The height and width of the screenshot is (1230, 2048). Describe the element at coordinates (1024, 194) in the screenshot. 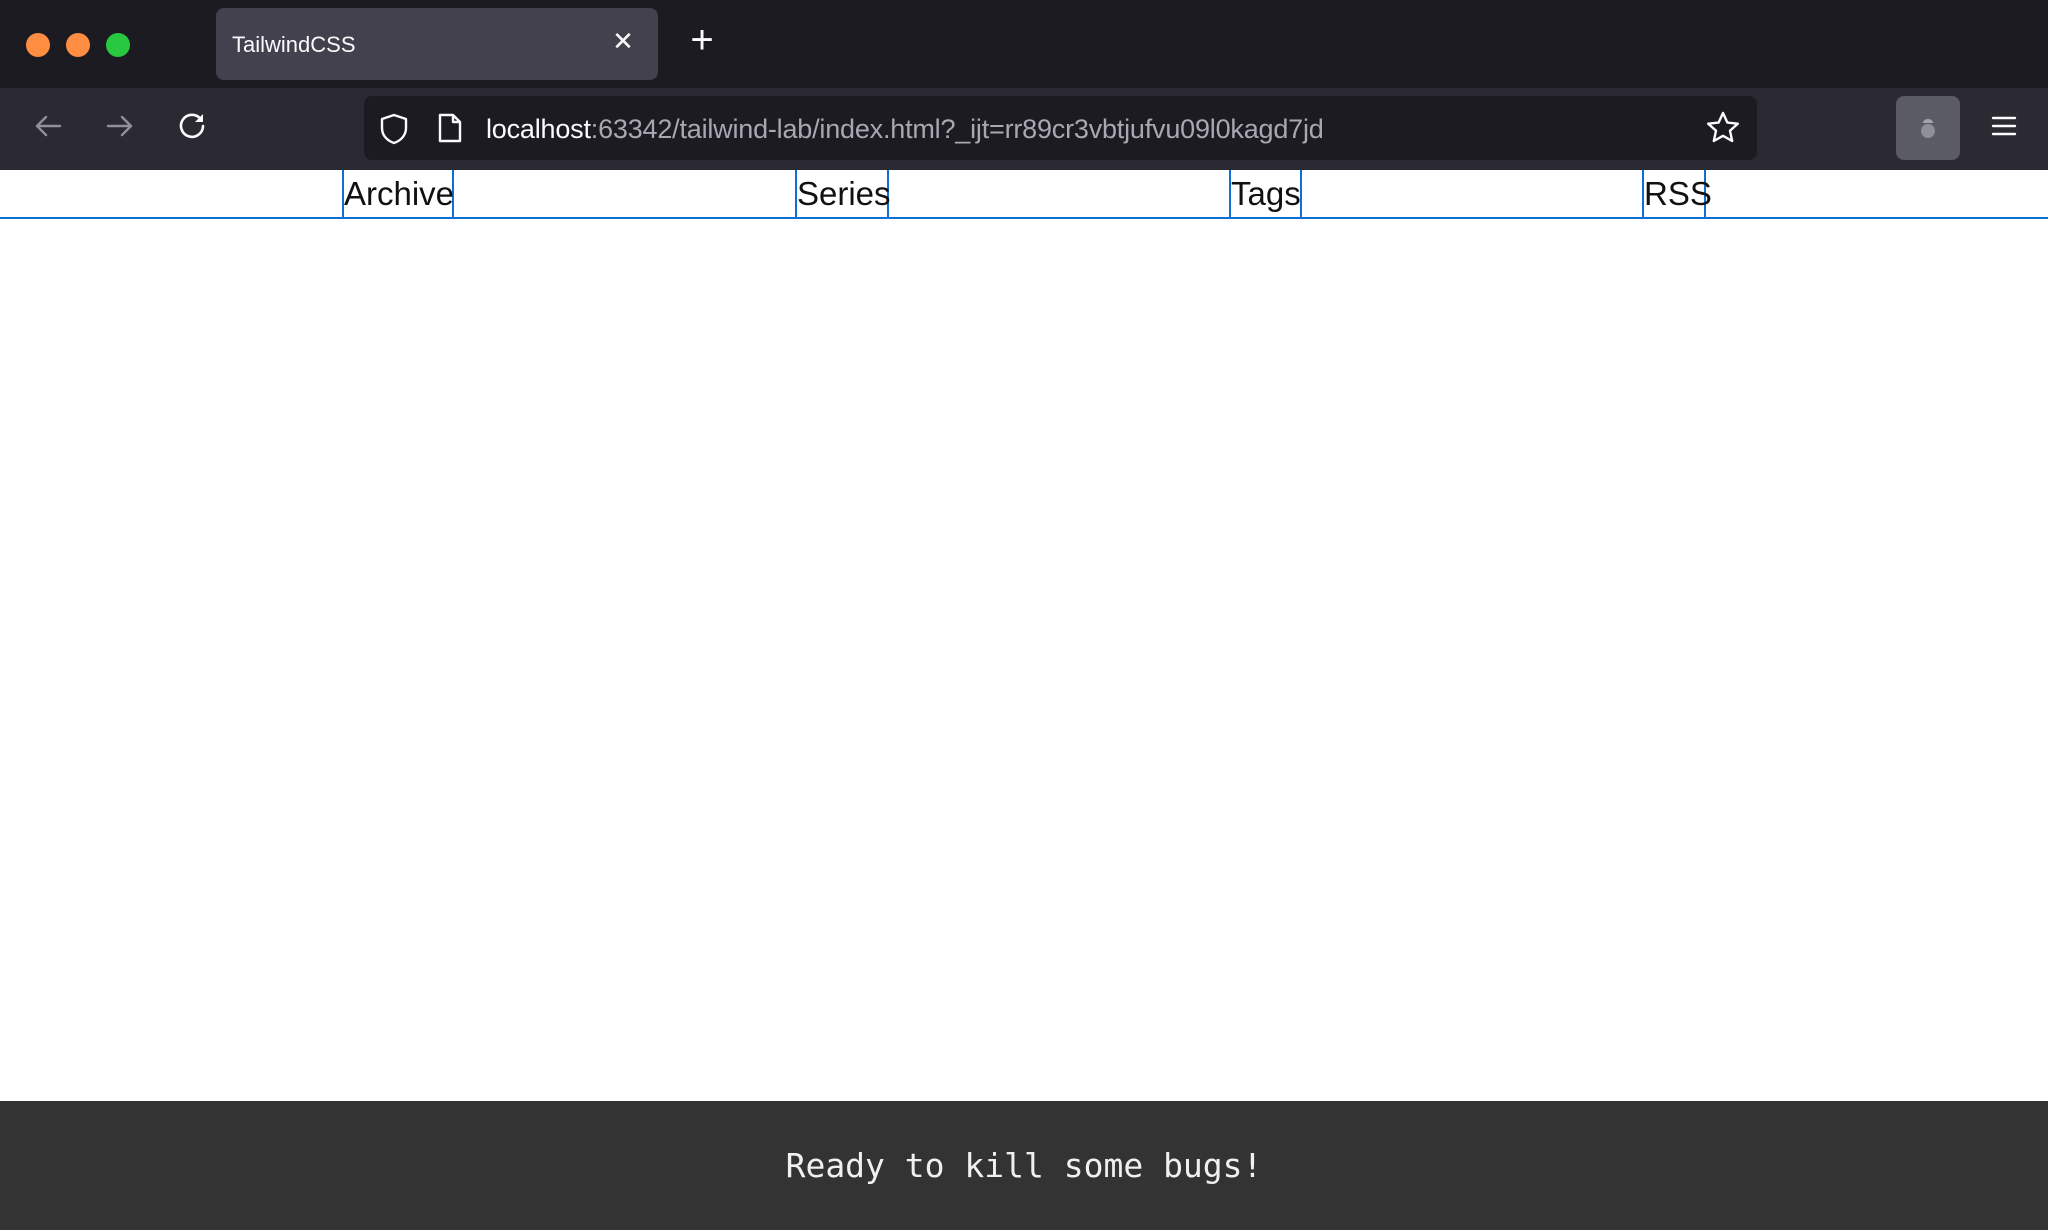

I see `site-nav: Archive Series Tags RSS` at that location.